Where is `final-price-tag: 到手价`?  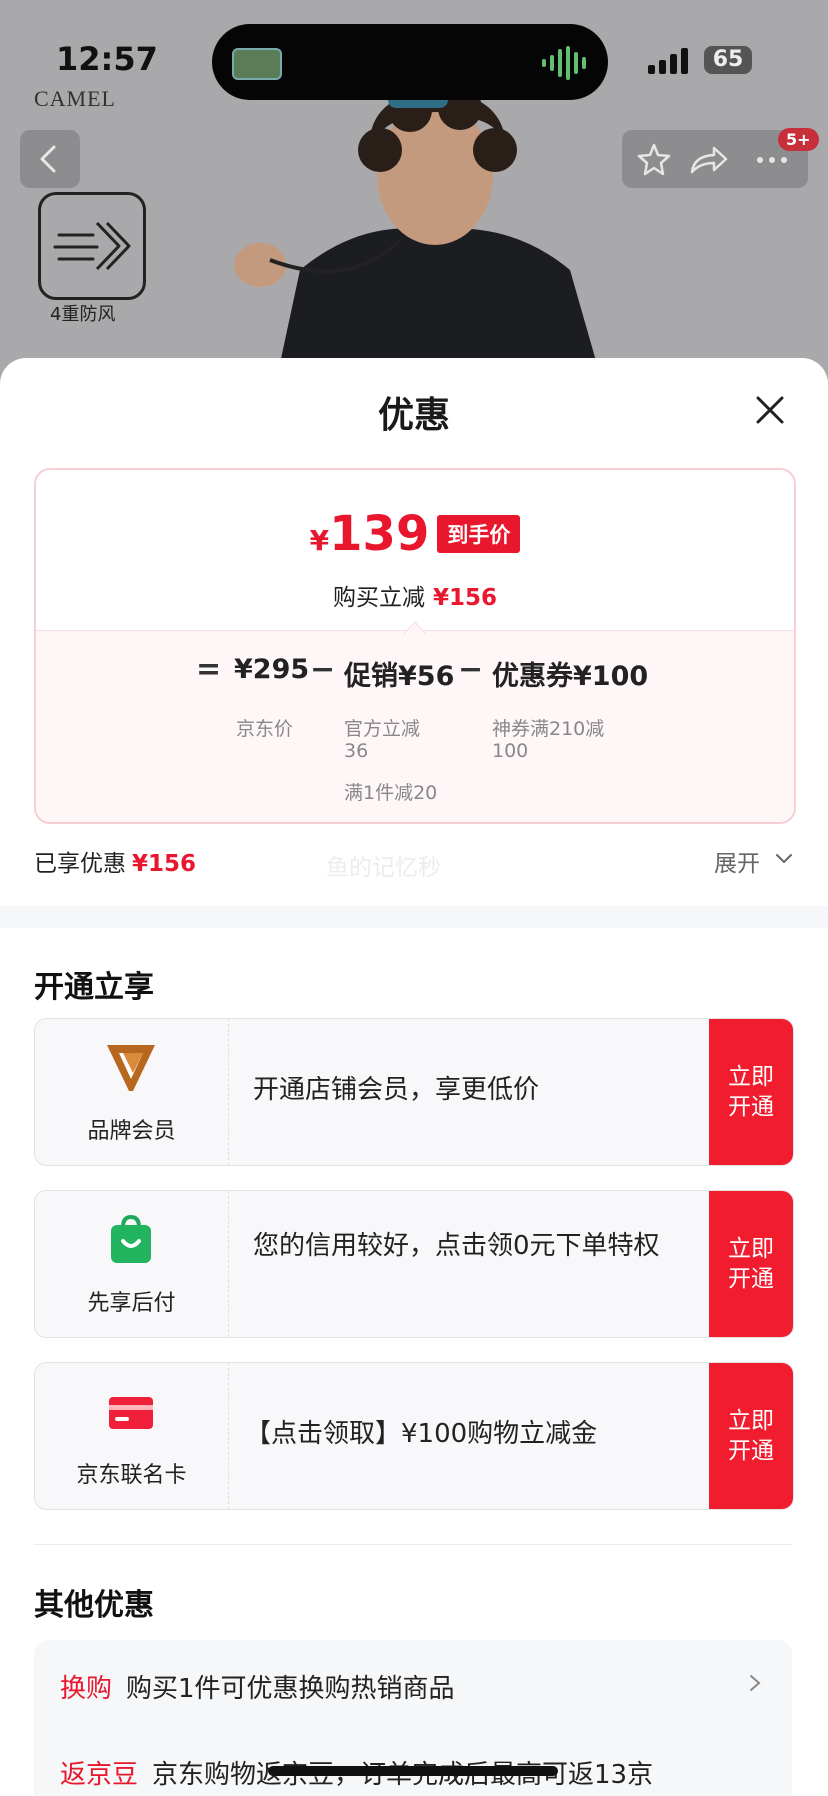
final-price-tag: 到手价 is located at coordinates (479, 534).